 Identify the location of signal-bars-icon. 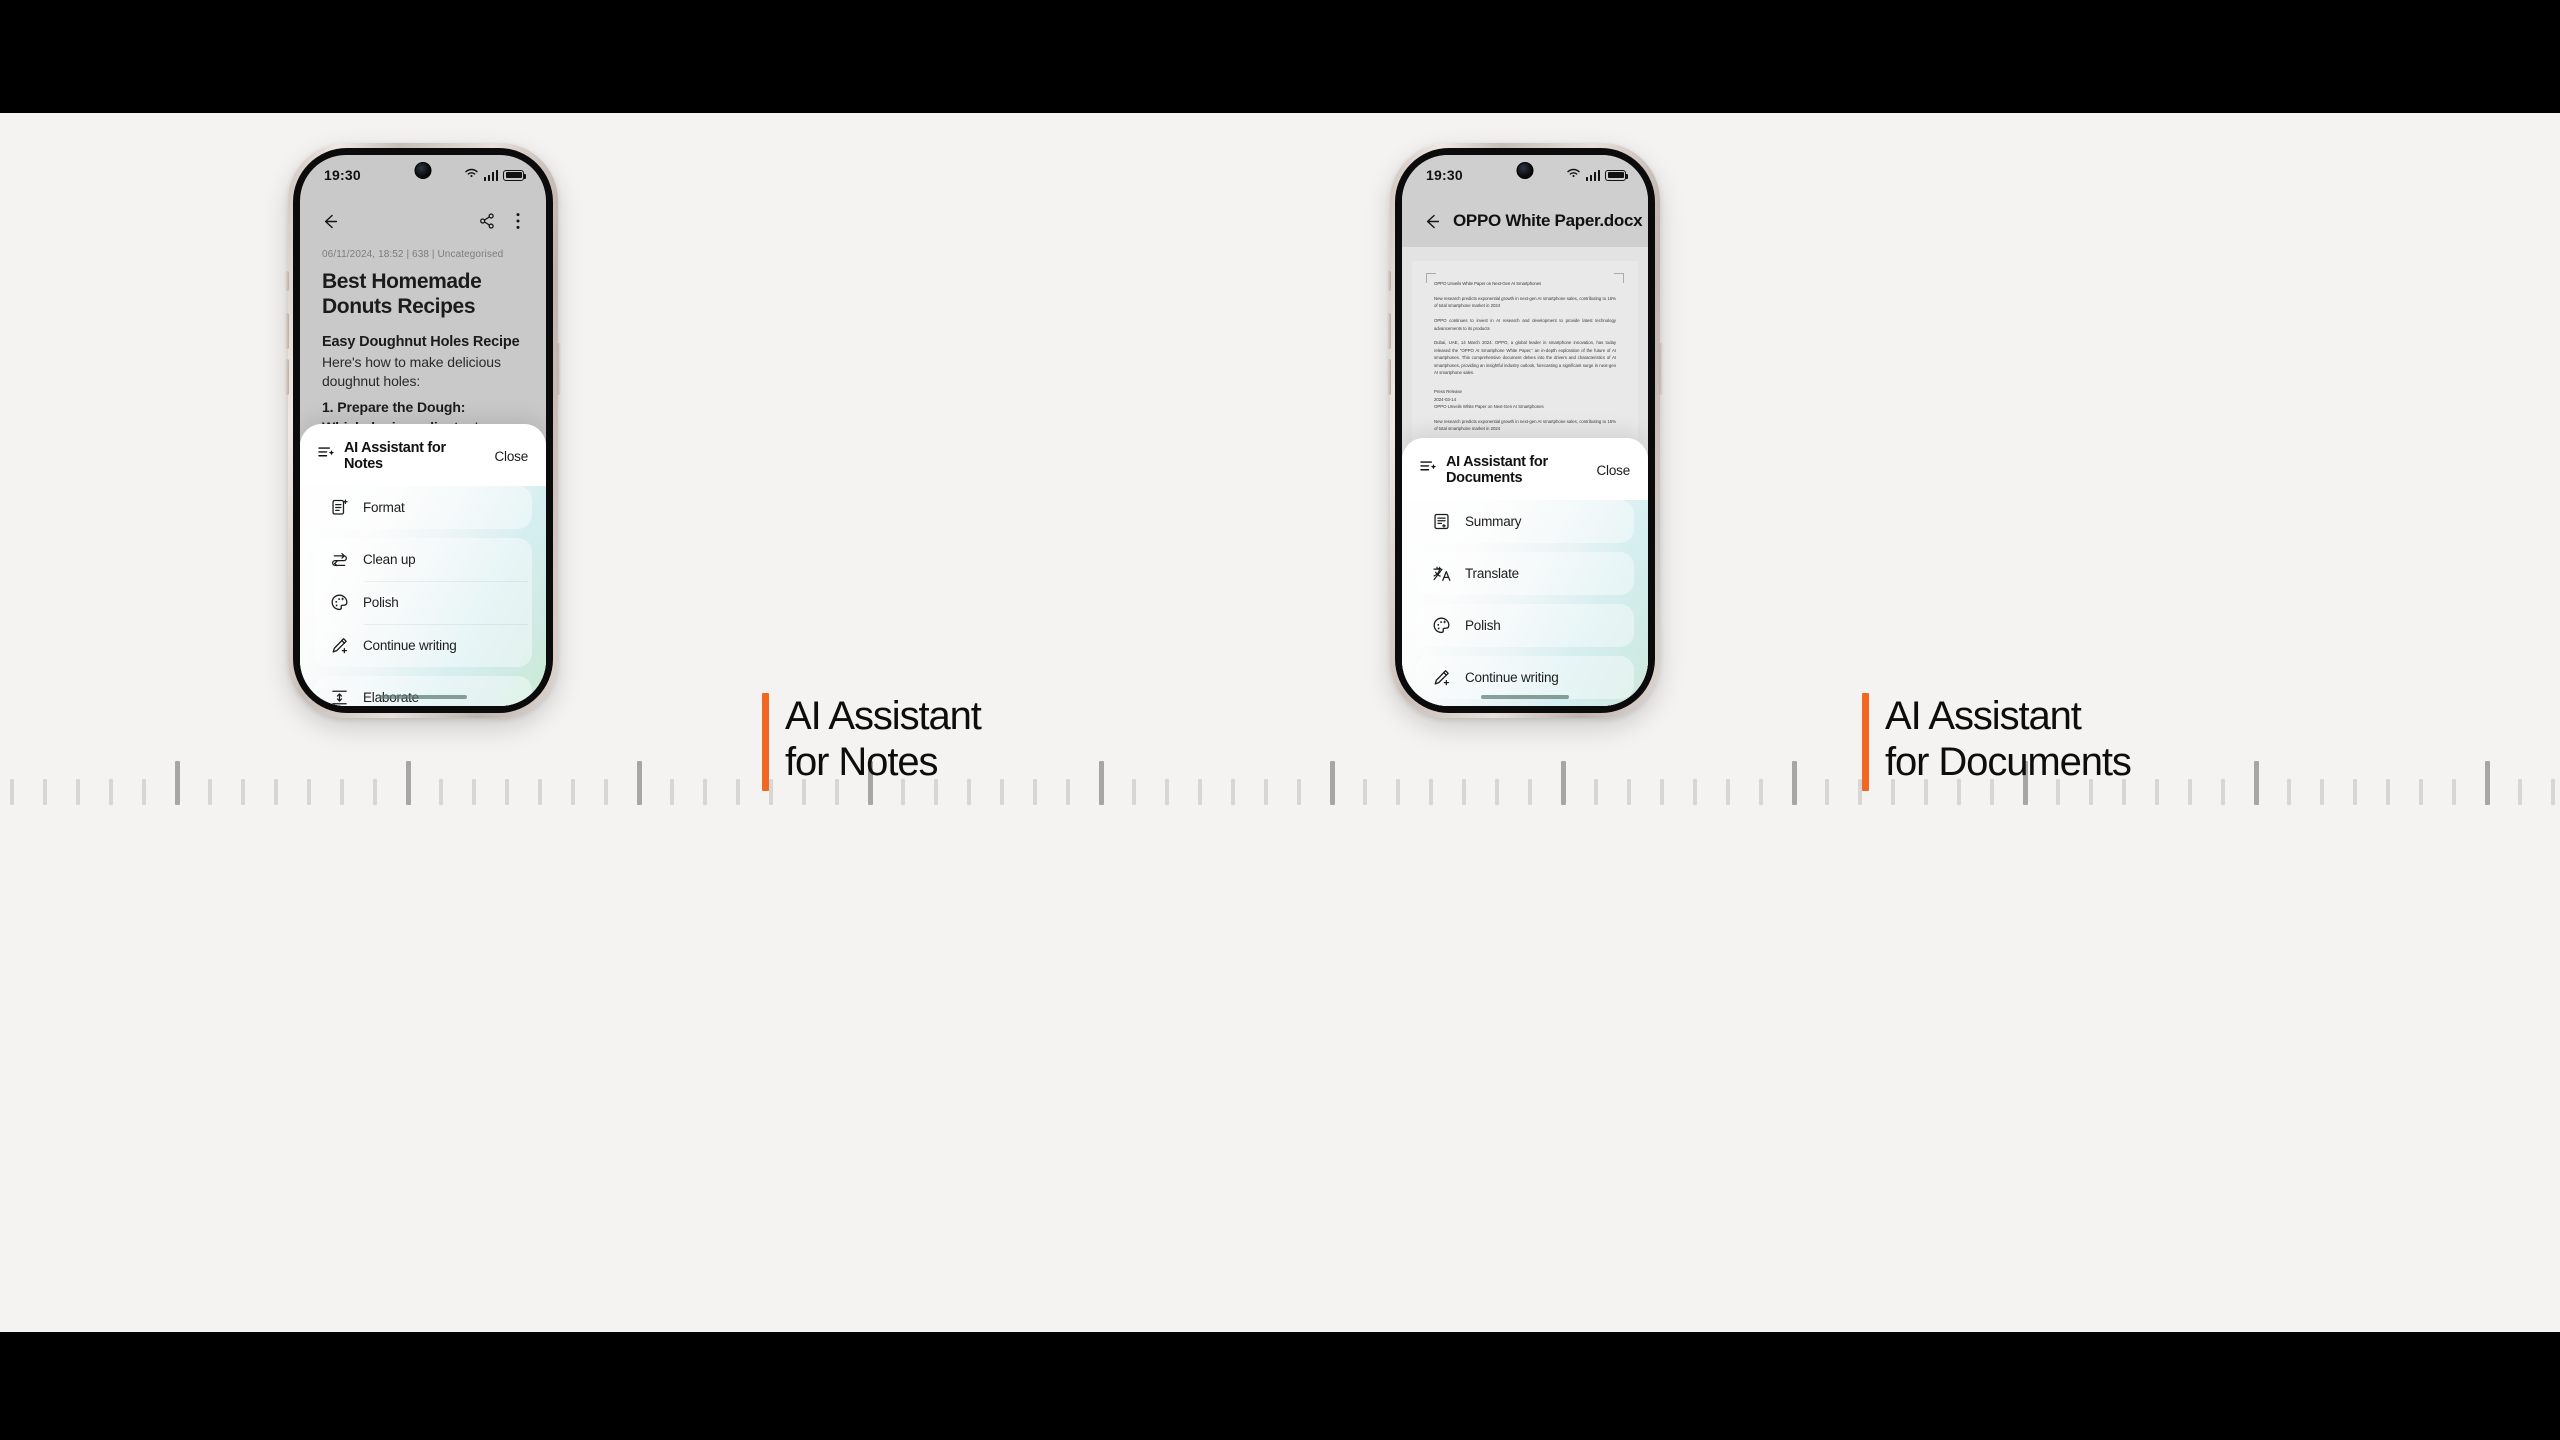
(490, 175).